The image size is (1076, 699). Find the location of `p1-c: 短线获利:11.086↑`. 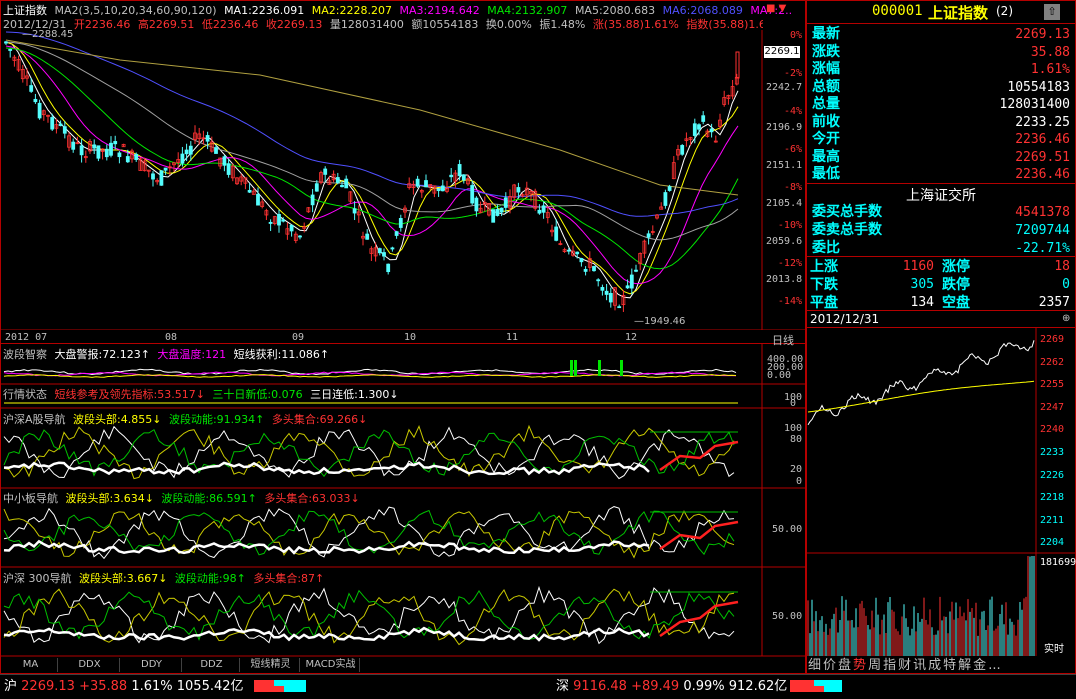

p1-c: 短线获利:11.086↑ is located at coordinates (281, 354).